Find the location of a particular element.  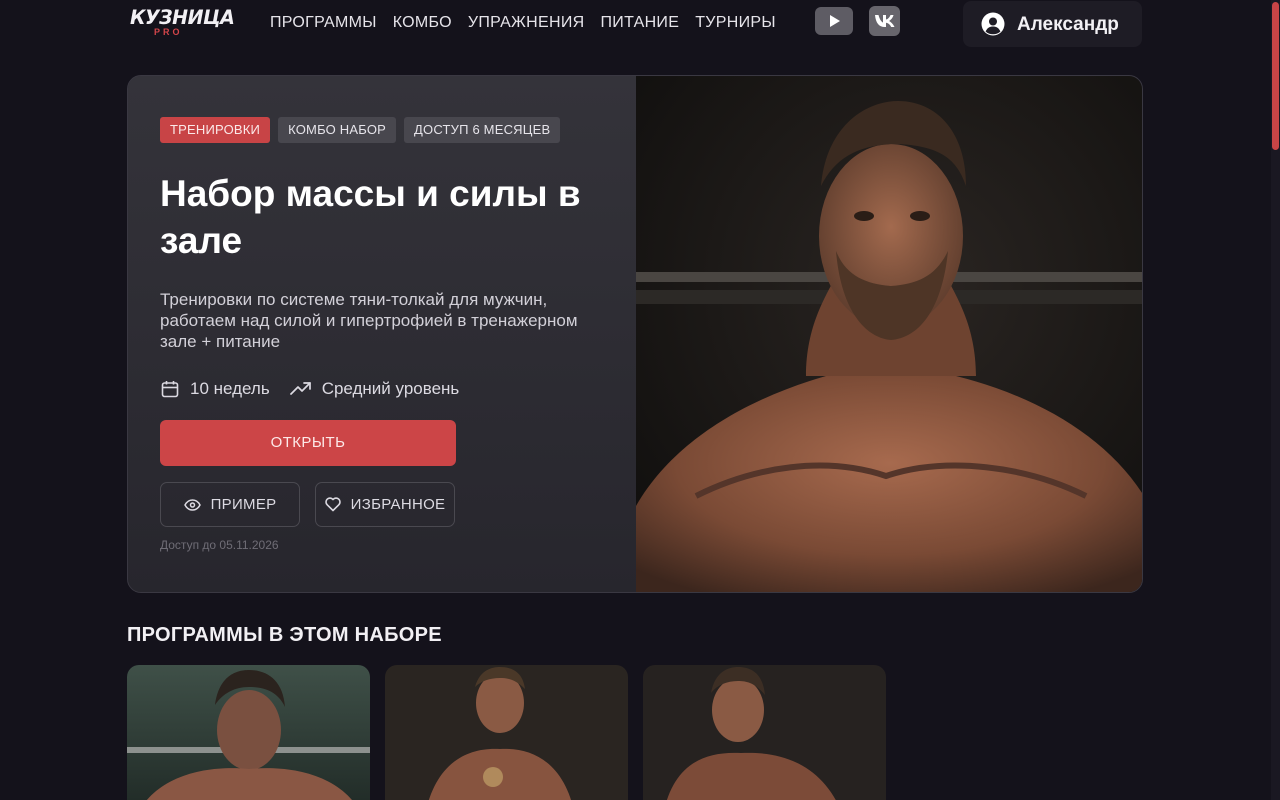

example-button: ПРИМЕР is located at coordinates (230, 504).